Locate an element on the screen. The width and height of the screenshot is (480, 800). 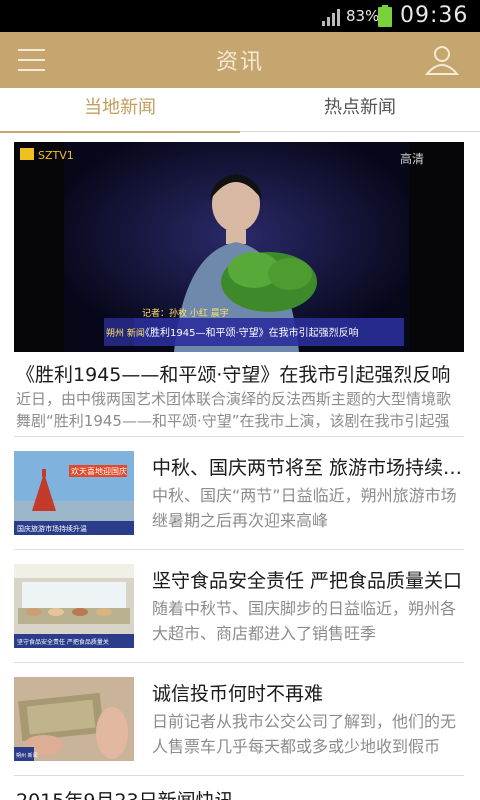
article-title: 坚守食品安全责任 严把食品质量关口 is located at coordinates (307, 581).